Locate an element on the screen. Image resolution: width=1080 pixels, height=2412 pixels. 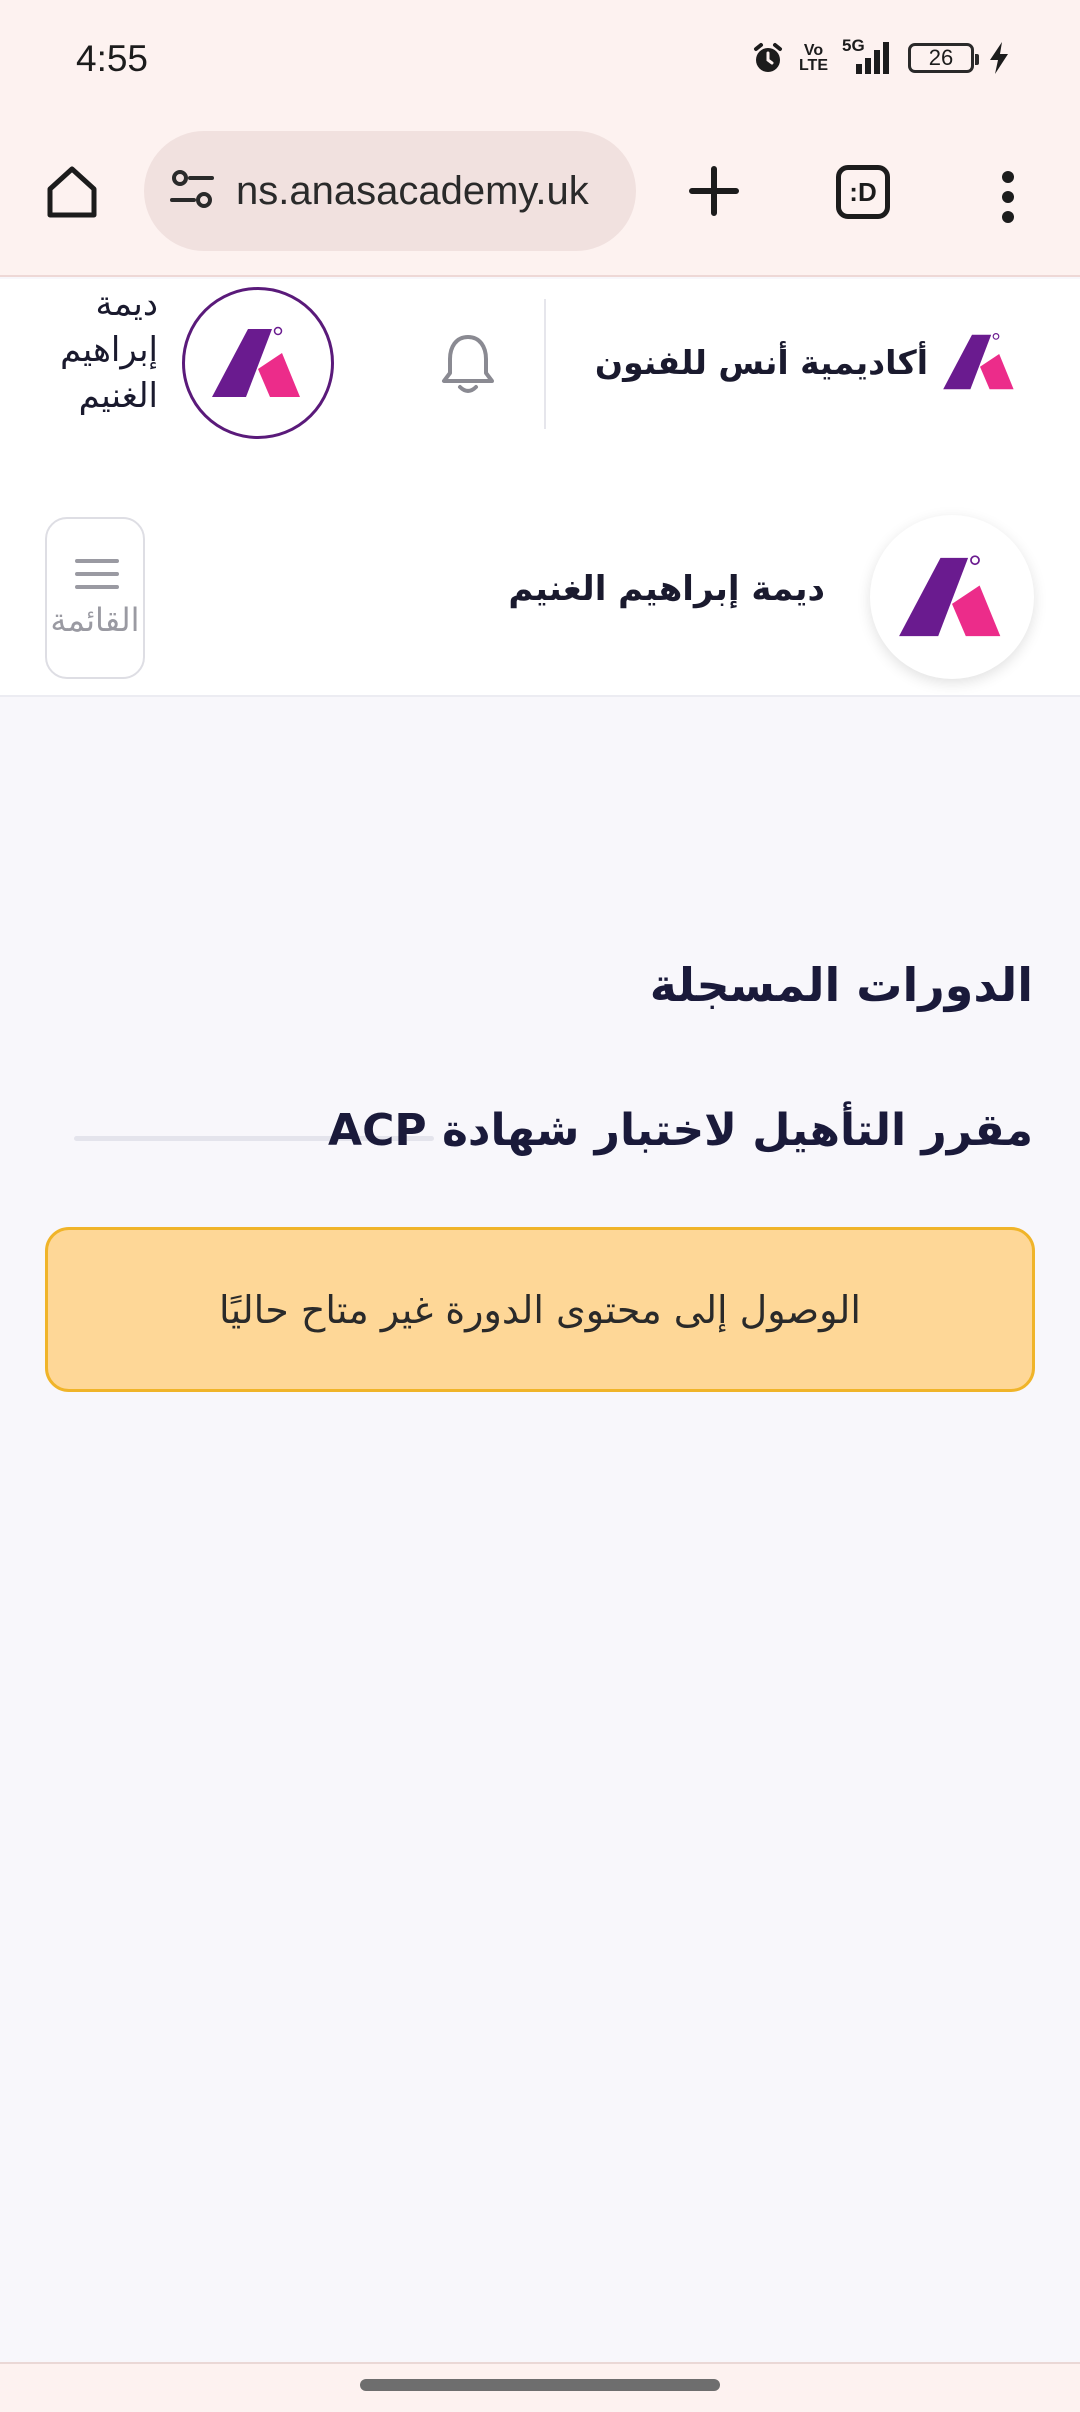
profile-bar: القائمة ديمة إبراهيم الغنيم is located at coordinates (540, 574).